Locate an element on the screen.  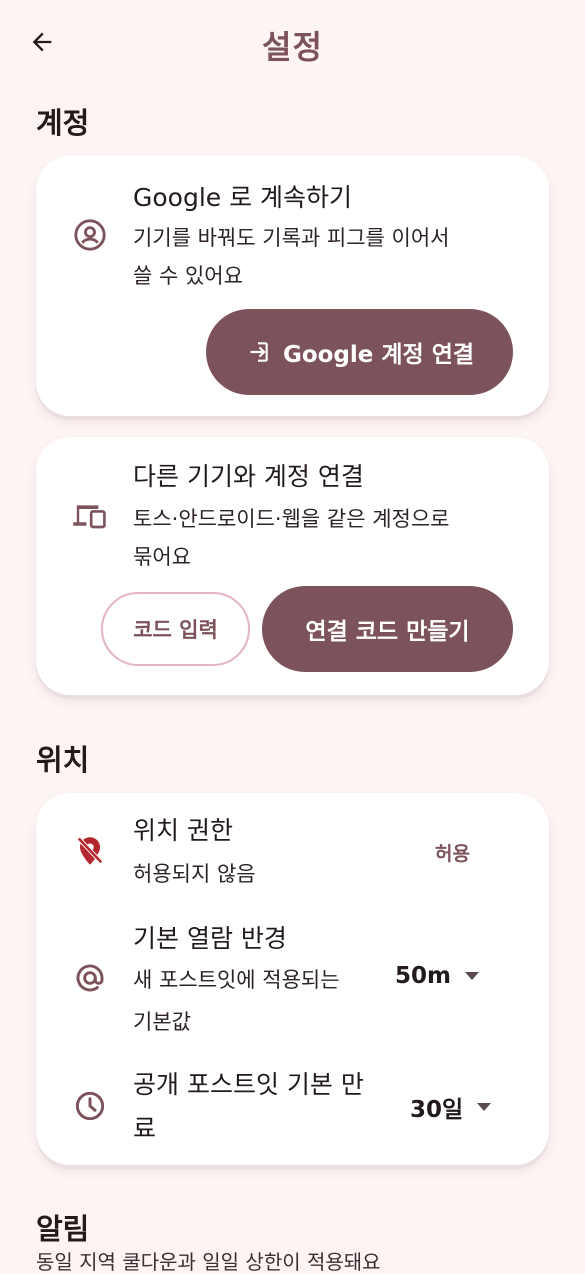
default-expiry-value: 30일 is located at coordinates (437, 1110).